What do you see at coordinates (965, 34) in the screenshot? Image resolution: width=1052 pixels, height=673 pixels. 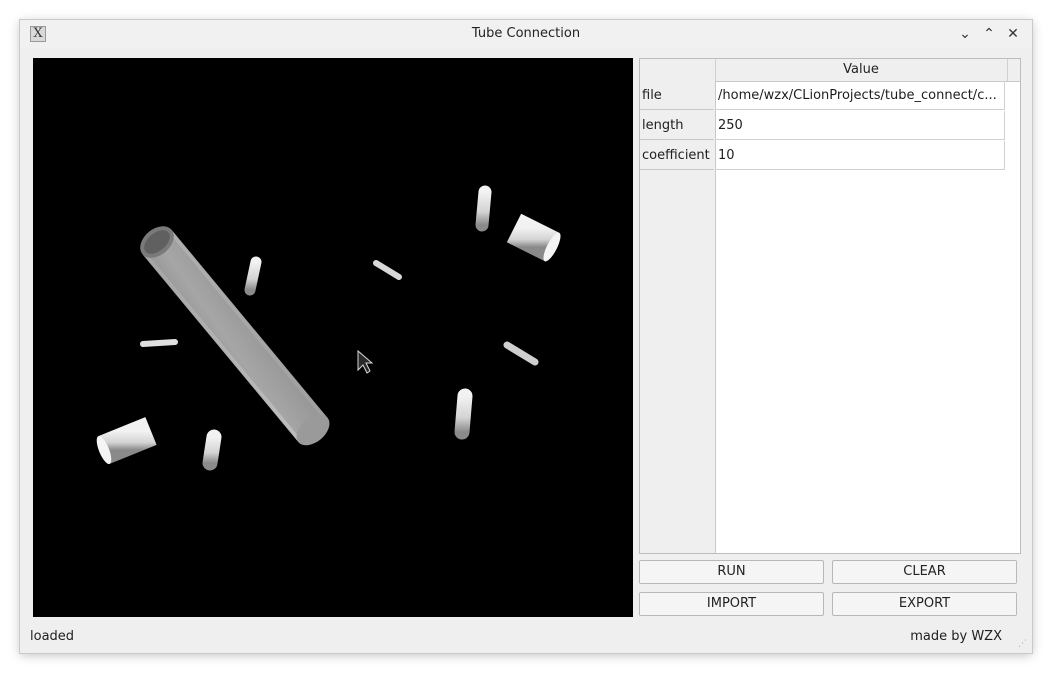 I see `minimize-icon: ⌄` at bounding box center [965, 34].